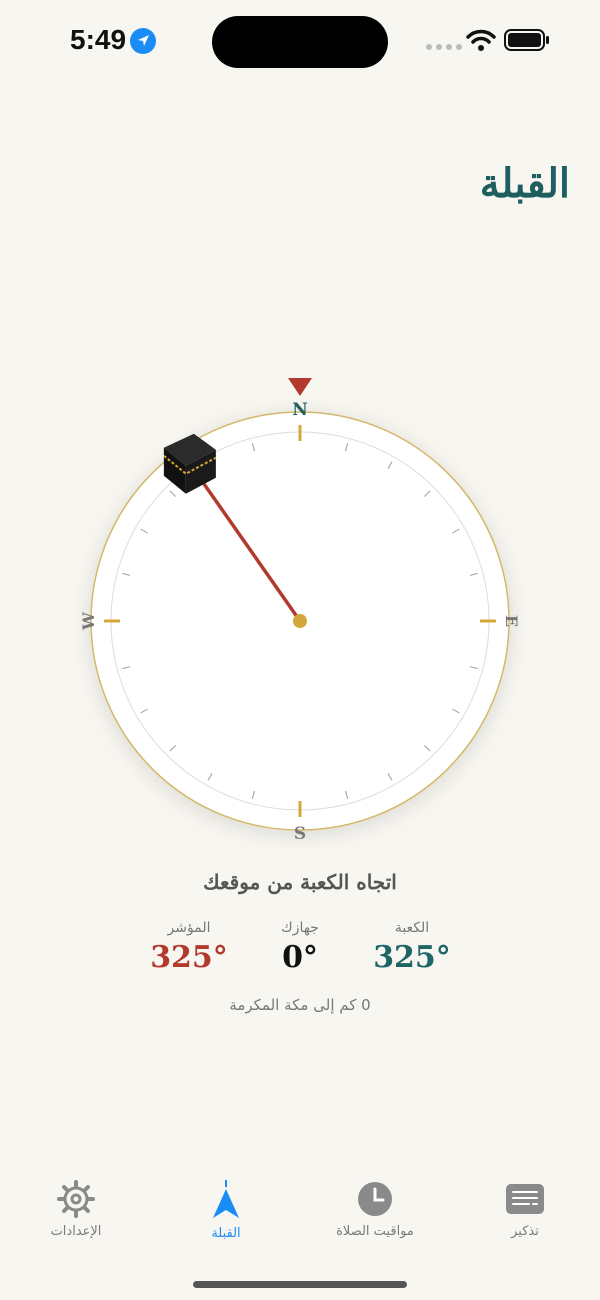 The height and width of the screenshot is (1300, 600). What do you see at coordinates (526, 40) in the screenshot?
I see `battery-icon` at bounding box center [526, 40].